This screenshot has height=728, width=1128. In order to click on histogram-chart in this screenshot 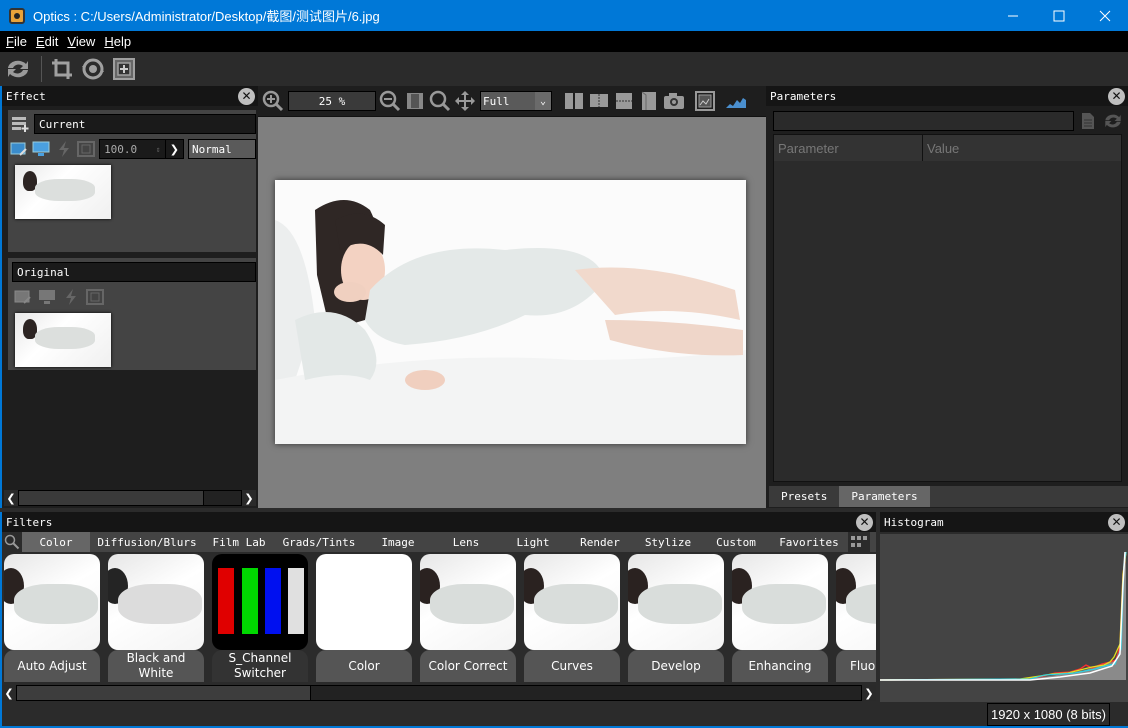, I will do `click(1003, 618)`.